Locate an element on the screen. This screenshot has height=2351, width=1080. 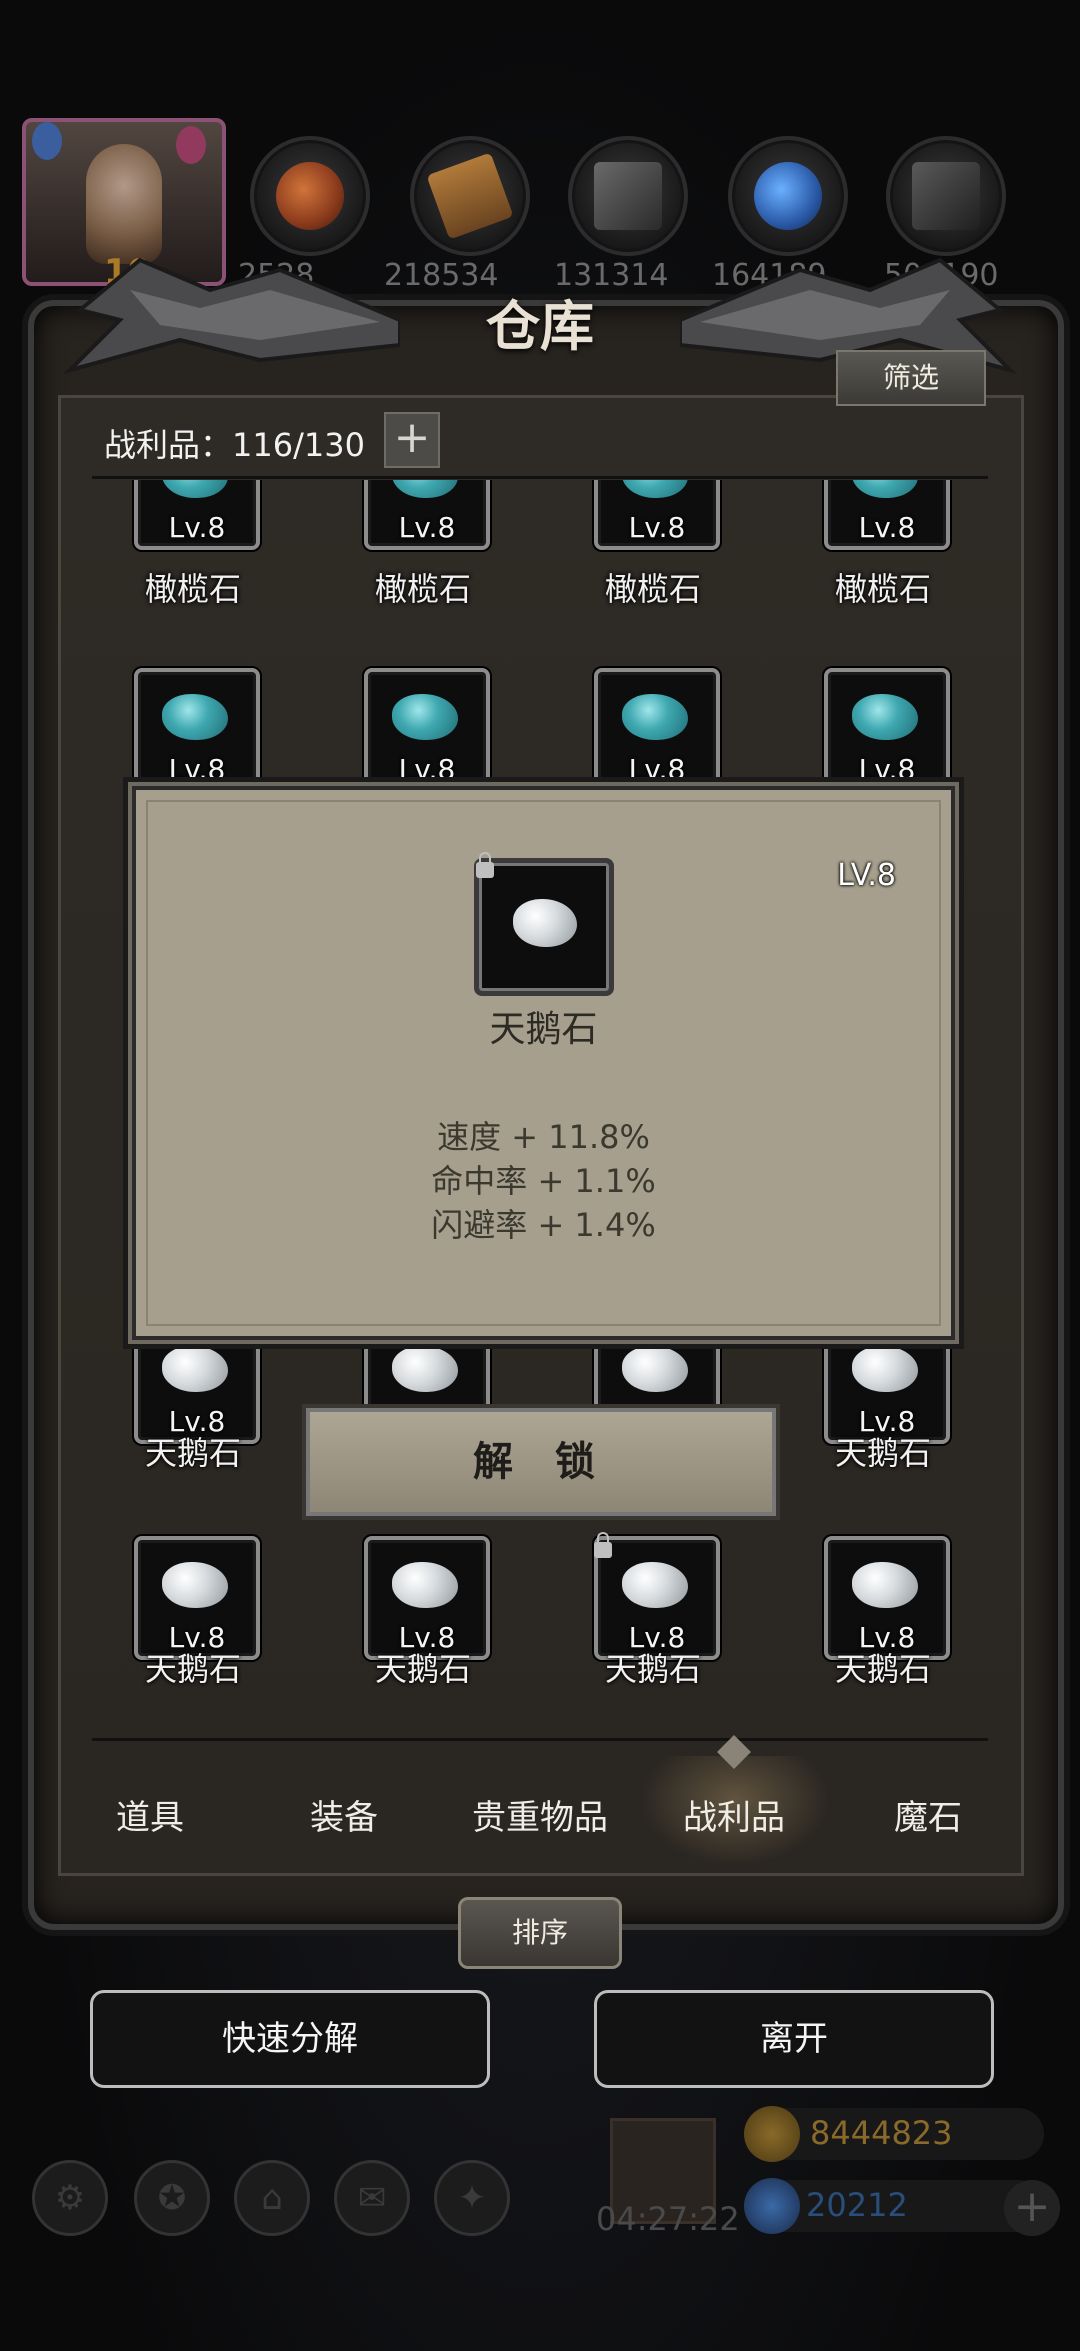
filter-button: 筛选 is located at coordinates (911, 378).